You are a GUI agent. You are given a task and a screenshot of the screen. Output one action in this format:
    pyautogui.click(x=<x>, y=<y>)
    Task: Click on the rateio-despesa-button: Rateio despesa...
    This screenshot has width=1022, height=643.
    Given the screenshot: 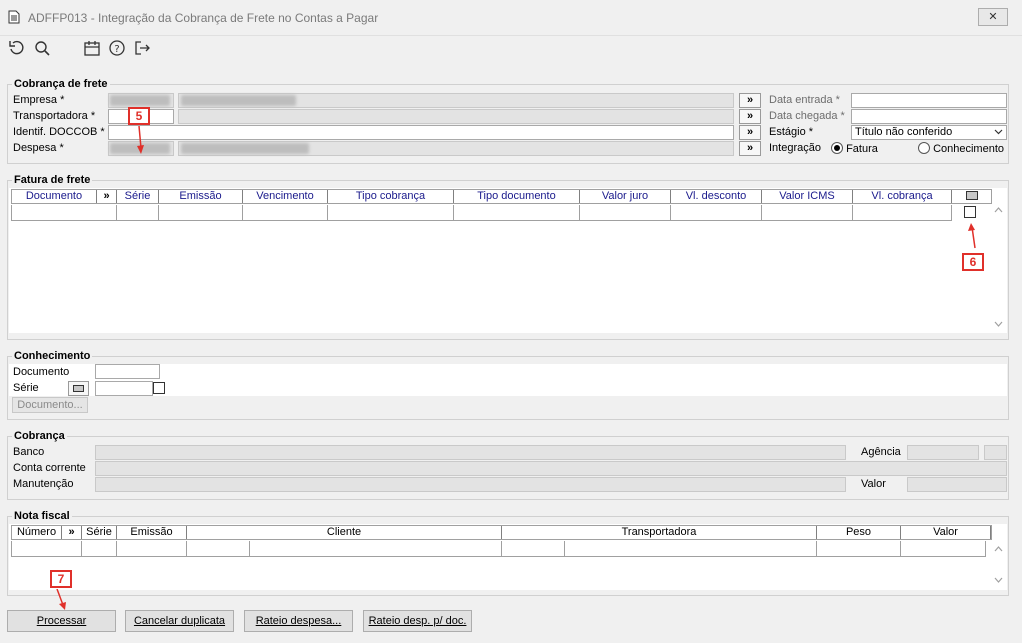 What is the action you would take?
    pyautogui.click(x=298, y=621)
    